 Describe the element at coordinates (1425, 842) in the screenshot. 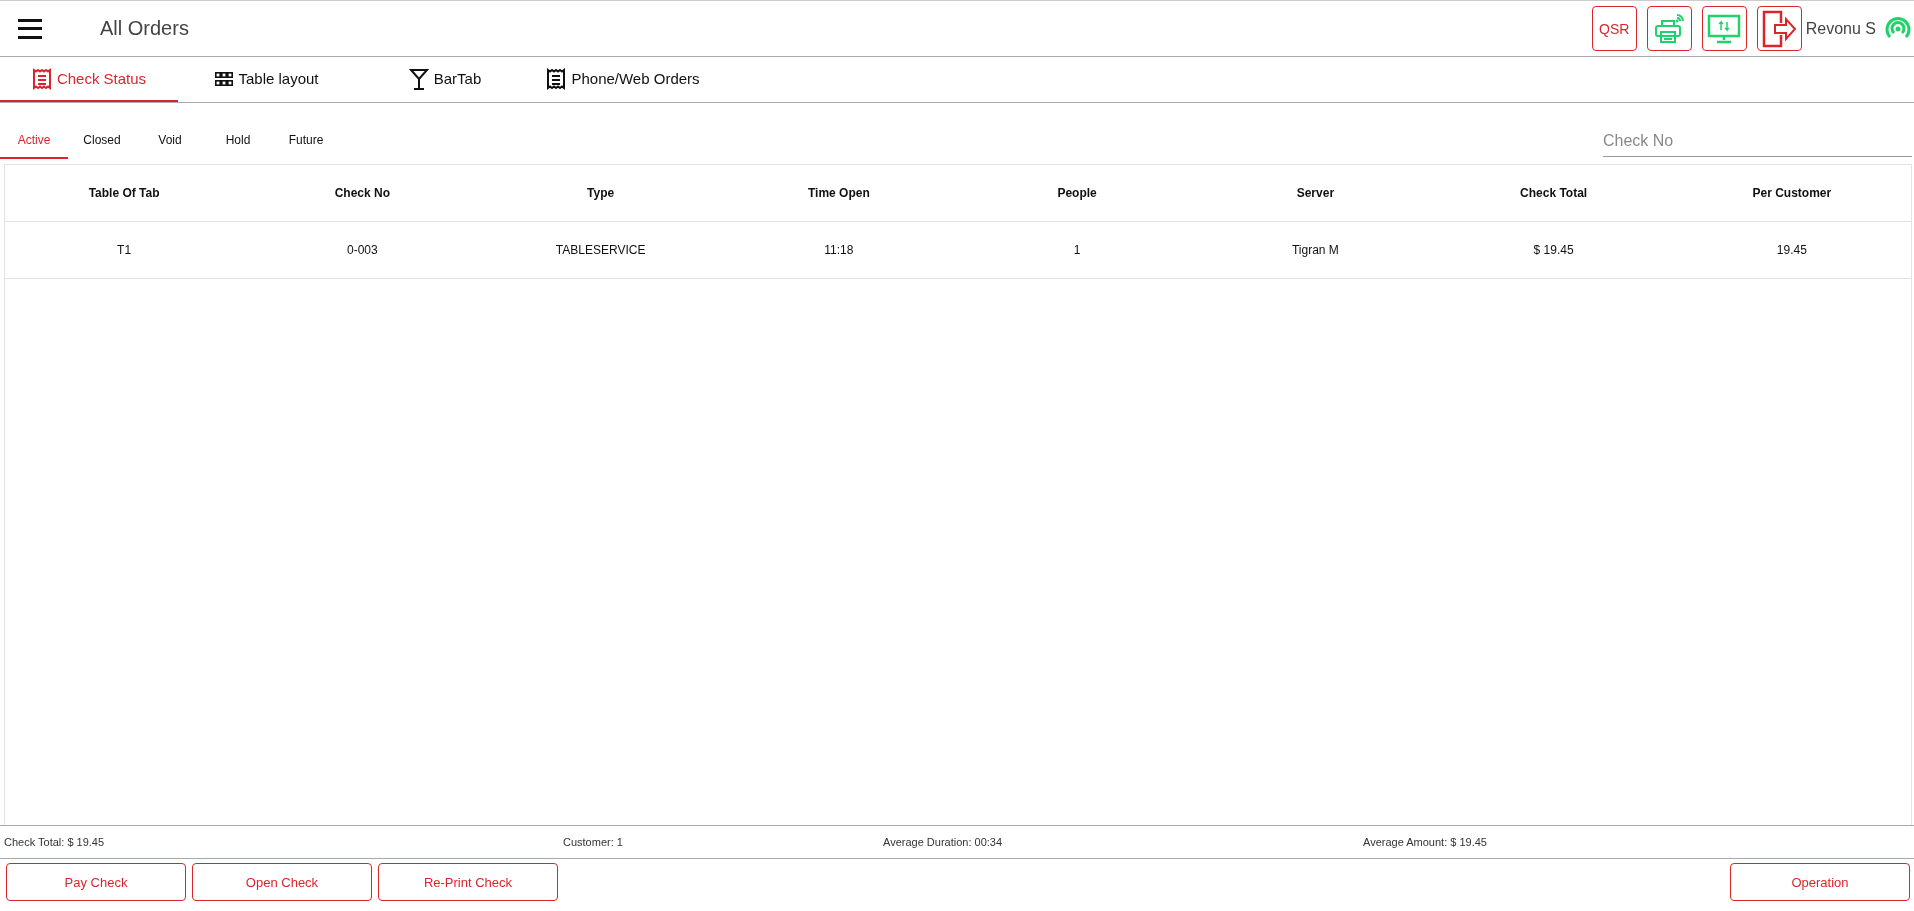

I see `summary-text: Average Amount: $ 19.45` at that location.